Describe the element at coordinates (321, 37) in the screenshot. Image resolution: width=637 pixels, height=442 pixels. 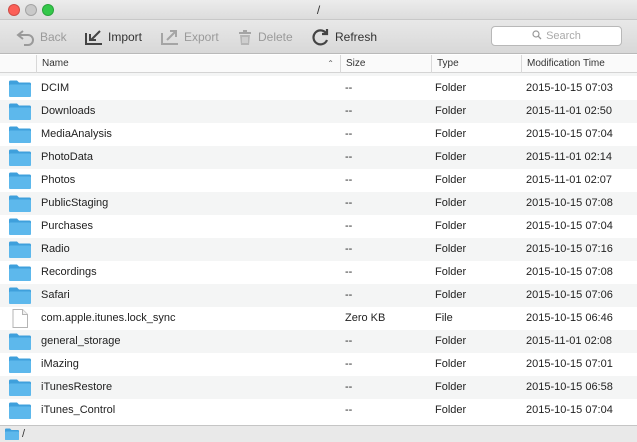
I see `refresh-icon` at that location.